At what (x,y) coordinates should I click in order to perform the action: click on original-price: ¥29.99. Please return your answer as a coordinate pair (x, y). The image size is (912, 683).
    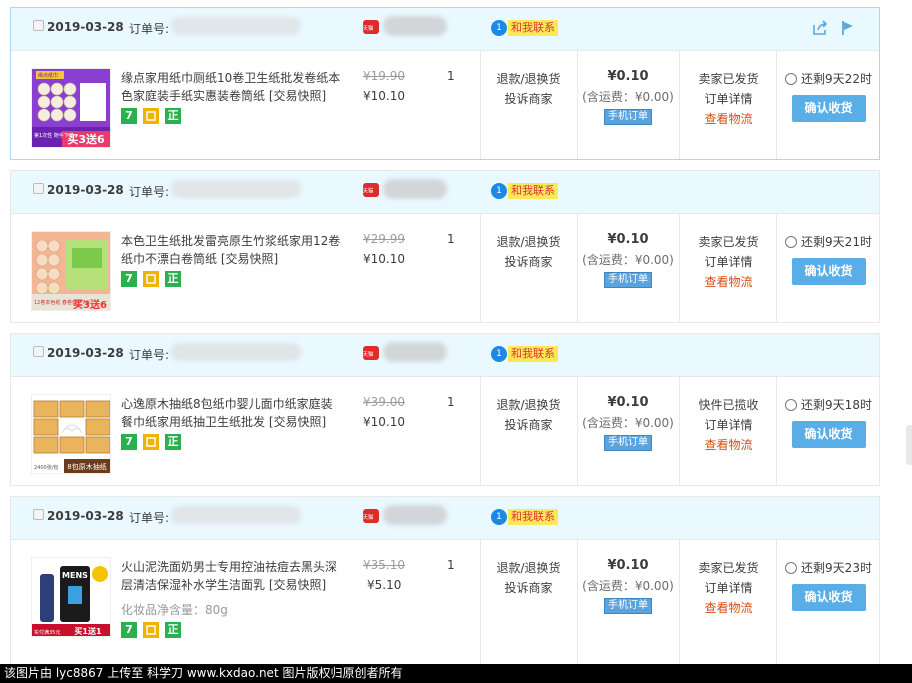
    Looking at the image, I should click on (384, 239).